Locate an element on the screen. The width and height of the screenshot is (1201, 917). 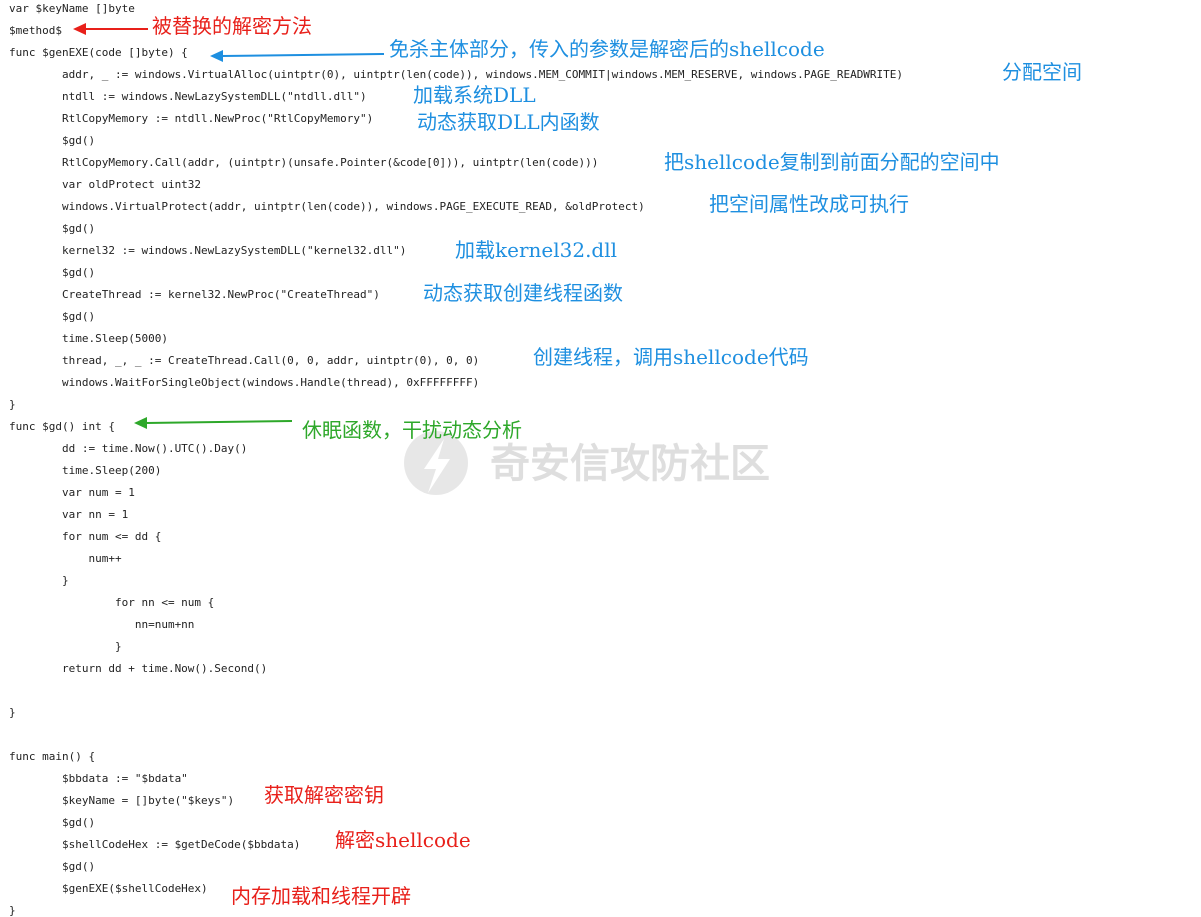
annotation-make-executable: 把空间属性改成可执行 is located at coordinates (809, 204).